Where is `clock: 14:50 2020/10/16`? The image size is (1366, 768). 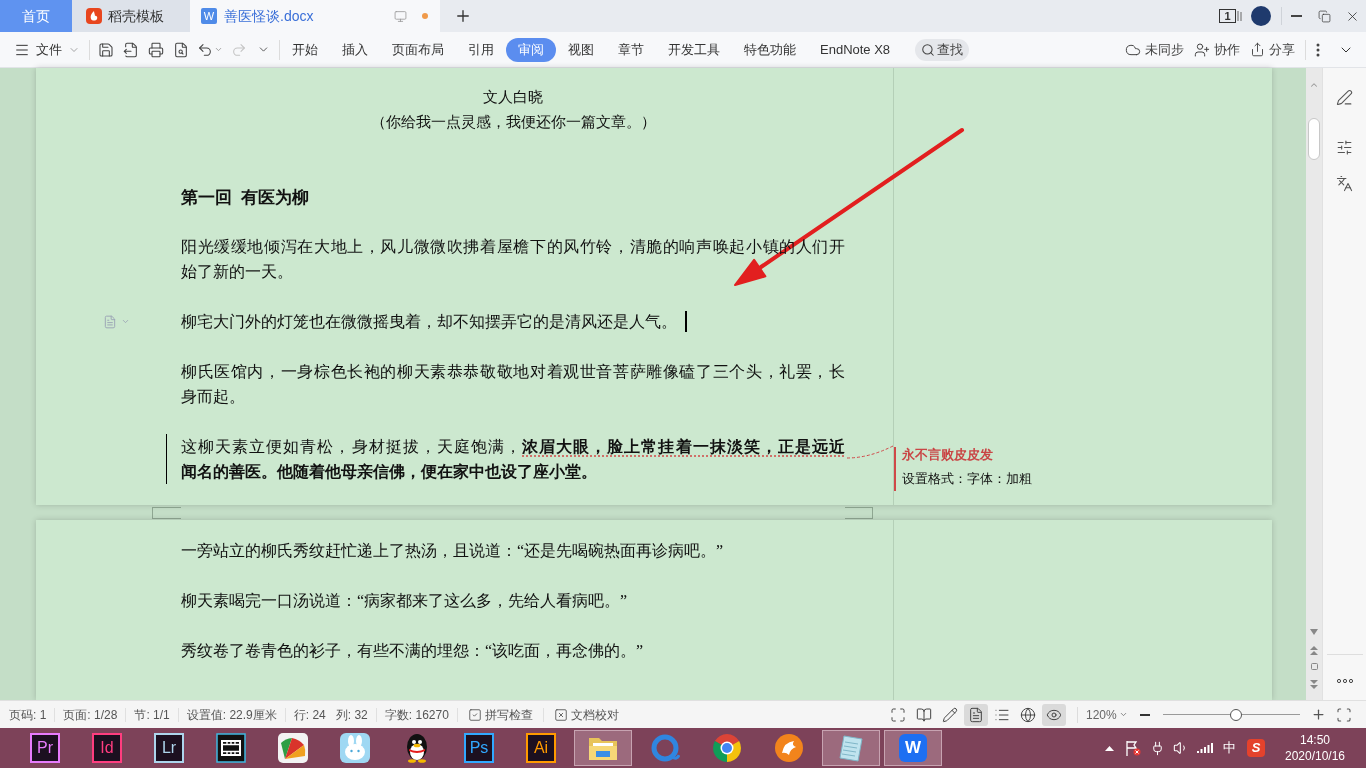 clock: 14:50 2020/10/16 is located at coordinates (1315, 748).